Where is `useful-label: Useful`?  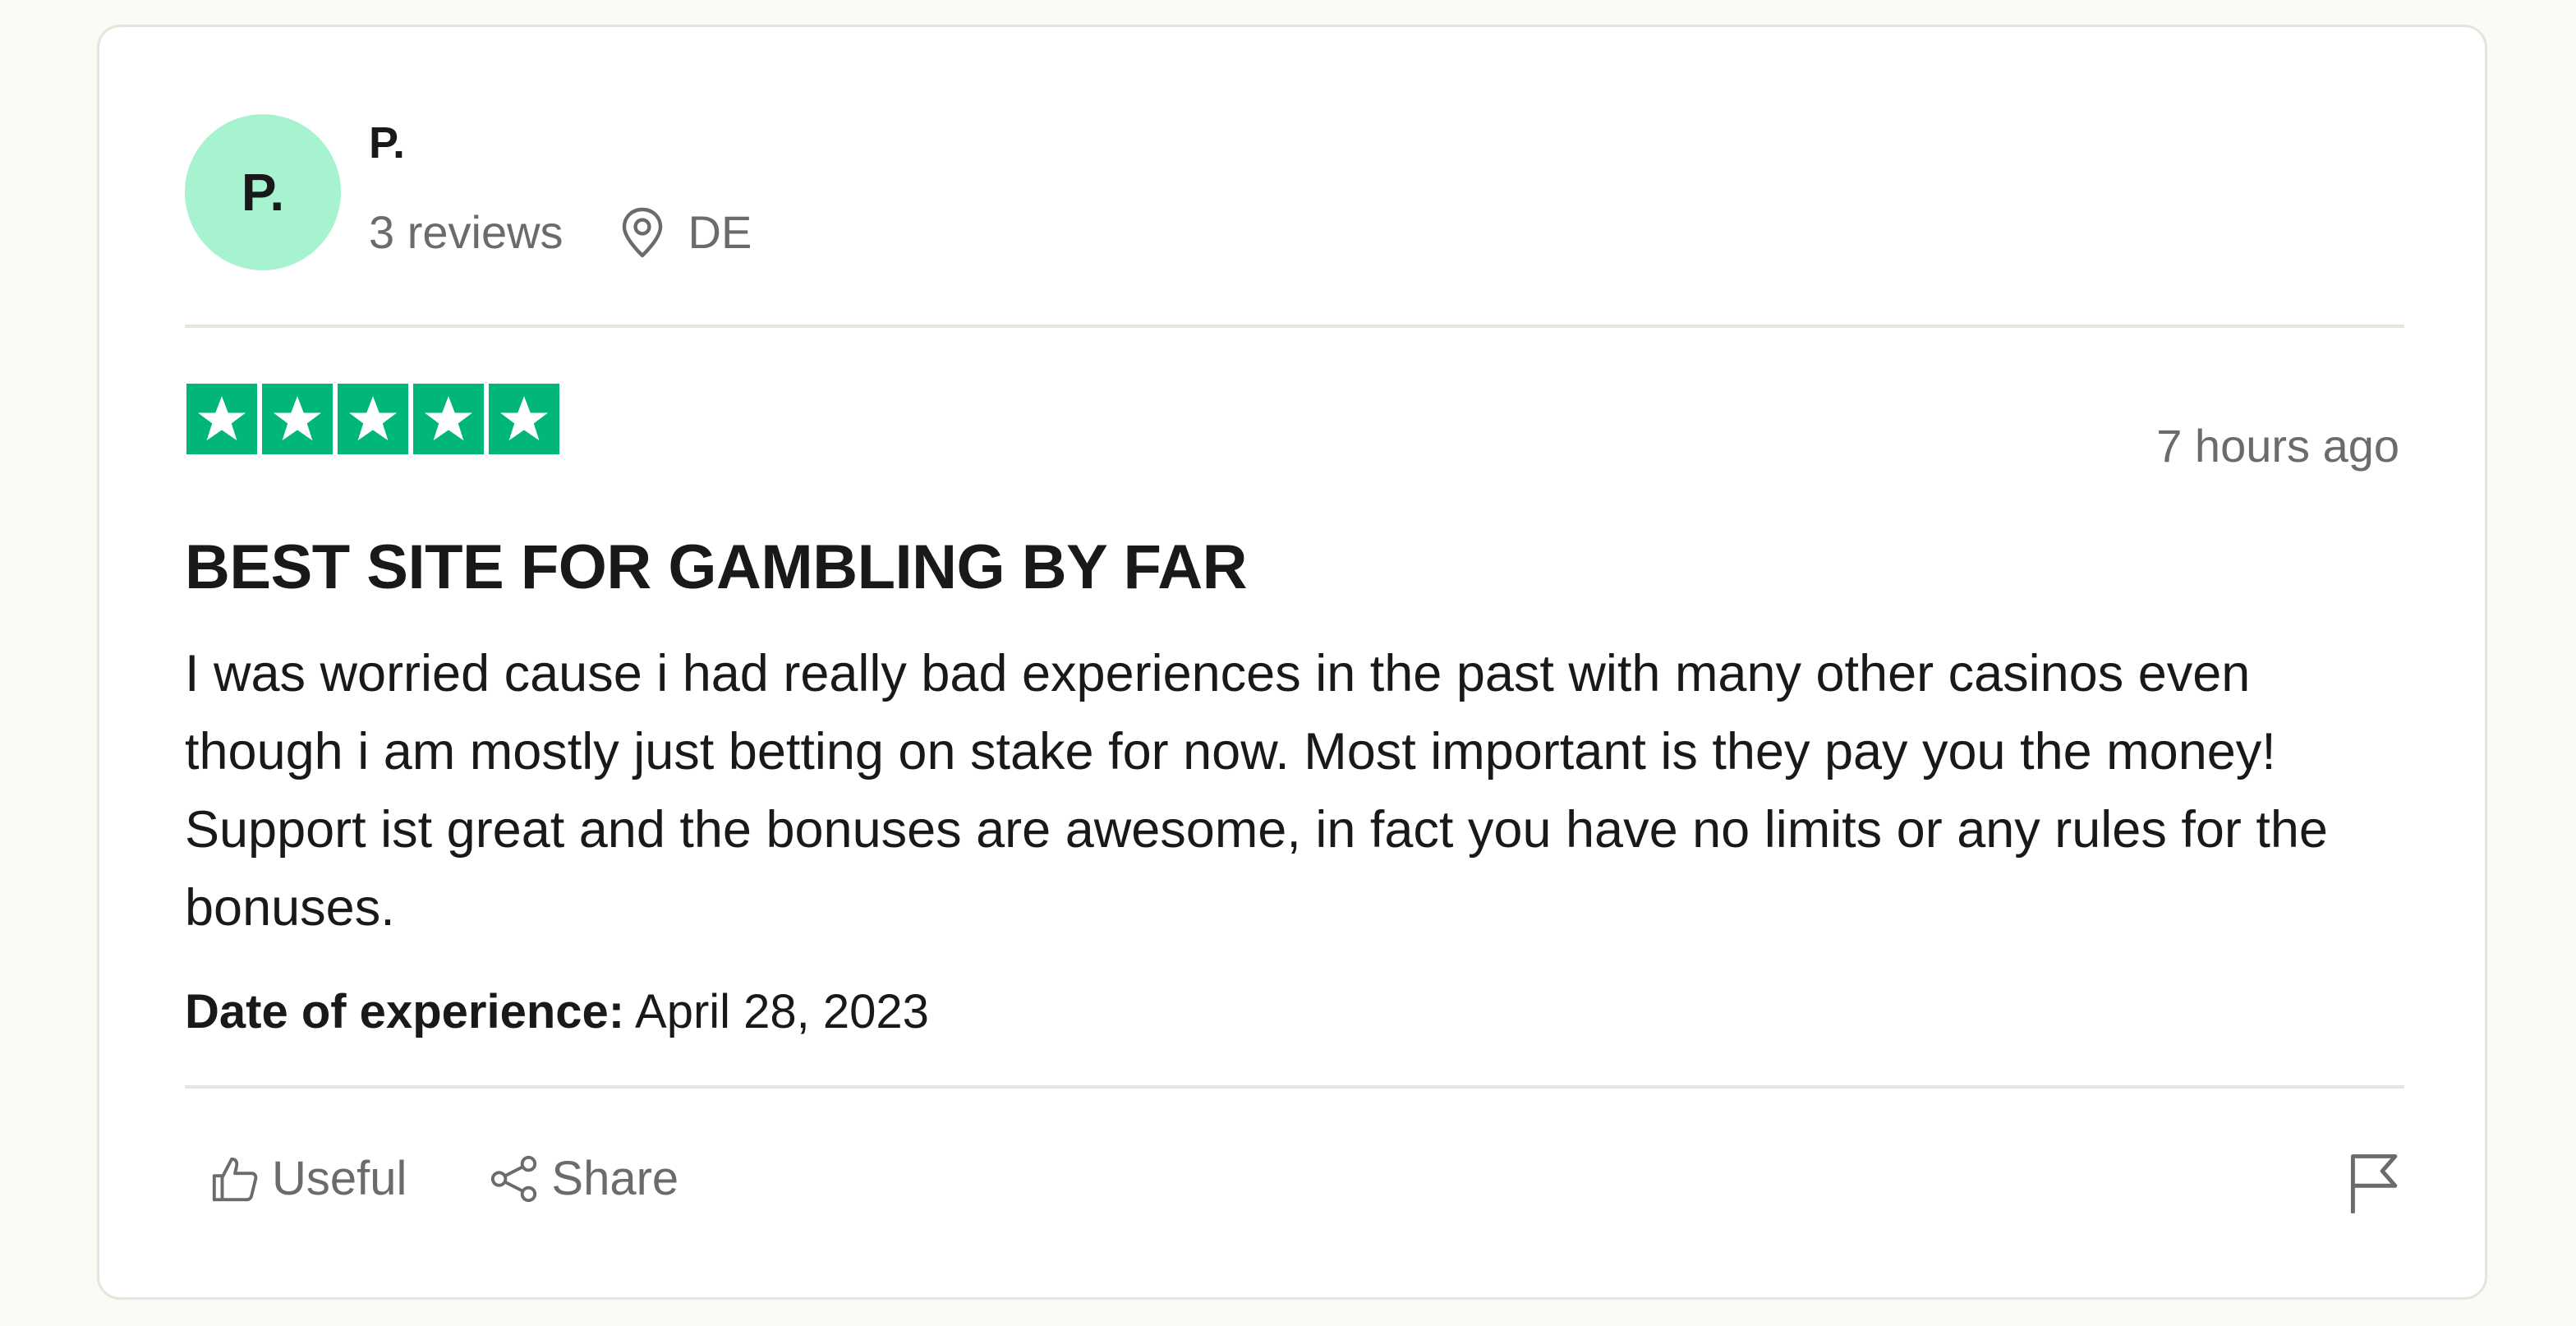
useful-label: Useful is located at coordinates (339, 1178).